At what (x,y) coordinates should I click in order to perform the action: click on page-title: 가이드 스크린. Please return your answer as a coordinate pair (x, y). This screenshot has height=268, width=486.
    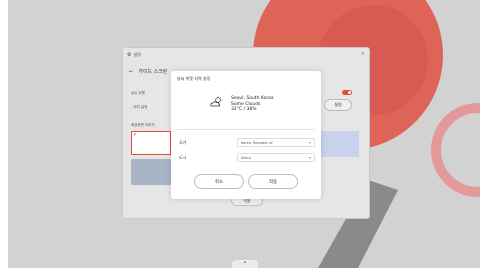
    Looking at the image, I should click on (153, 72).